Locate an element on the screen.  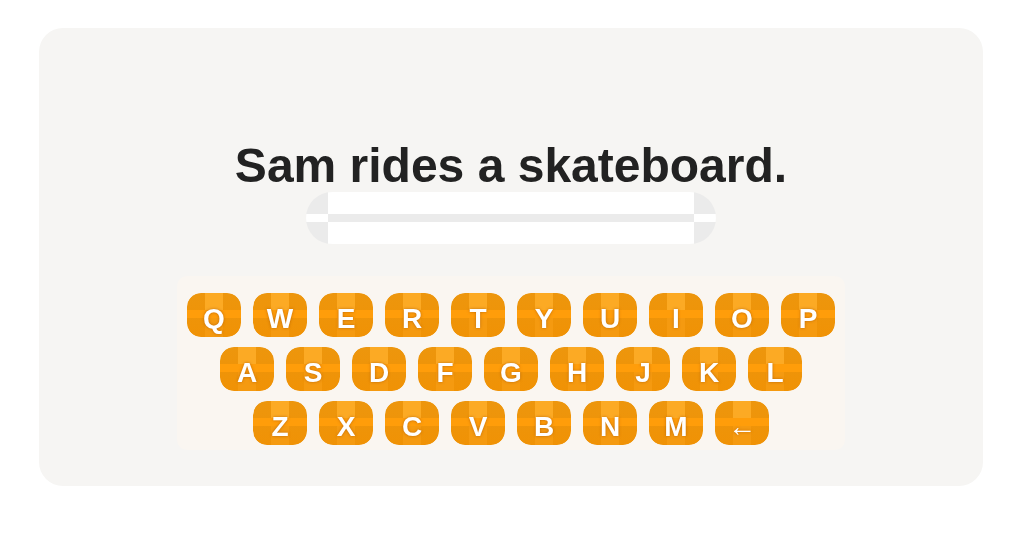
key: ← is located at coordinates (742, 423).